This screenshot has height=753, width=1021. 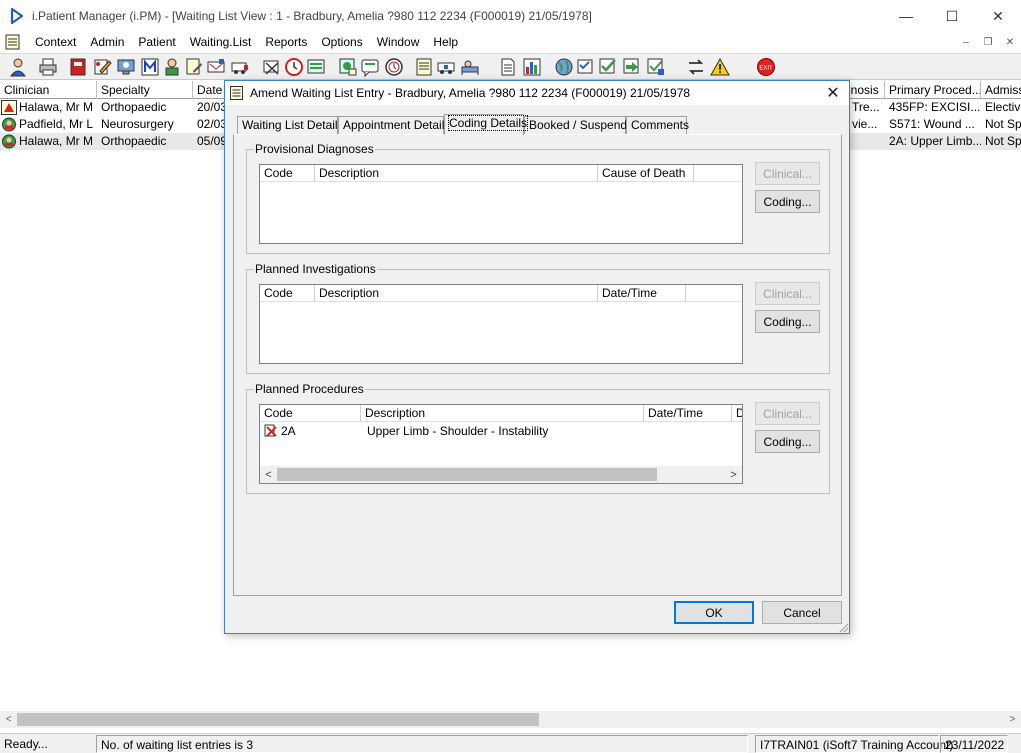 What do you see at coordinates (240, 67) in the screenshot?
I see `transport-icon` at bounding box center [240, 67].